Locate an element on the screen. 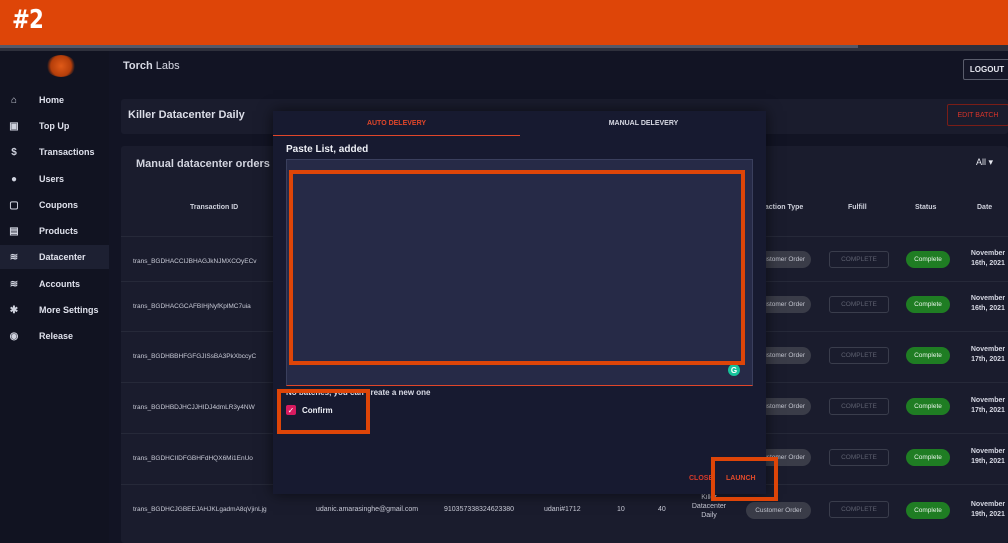 The image size is (1008, 543). coupon-icon: ▢ is located at coordinates (14, 205).